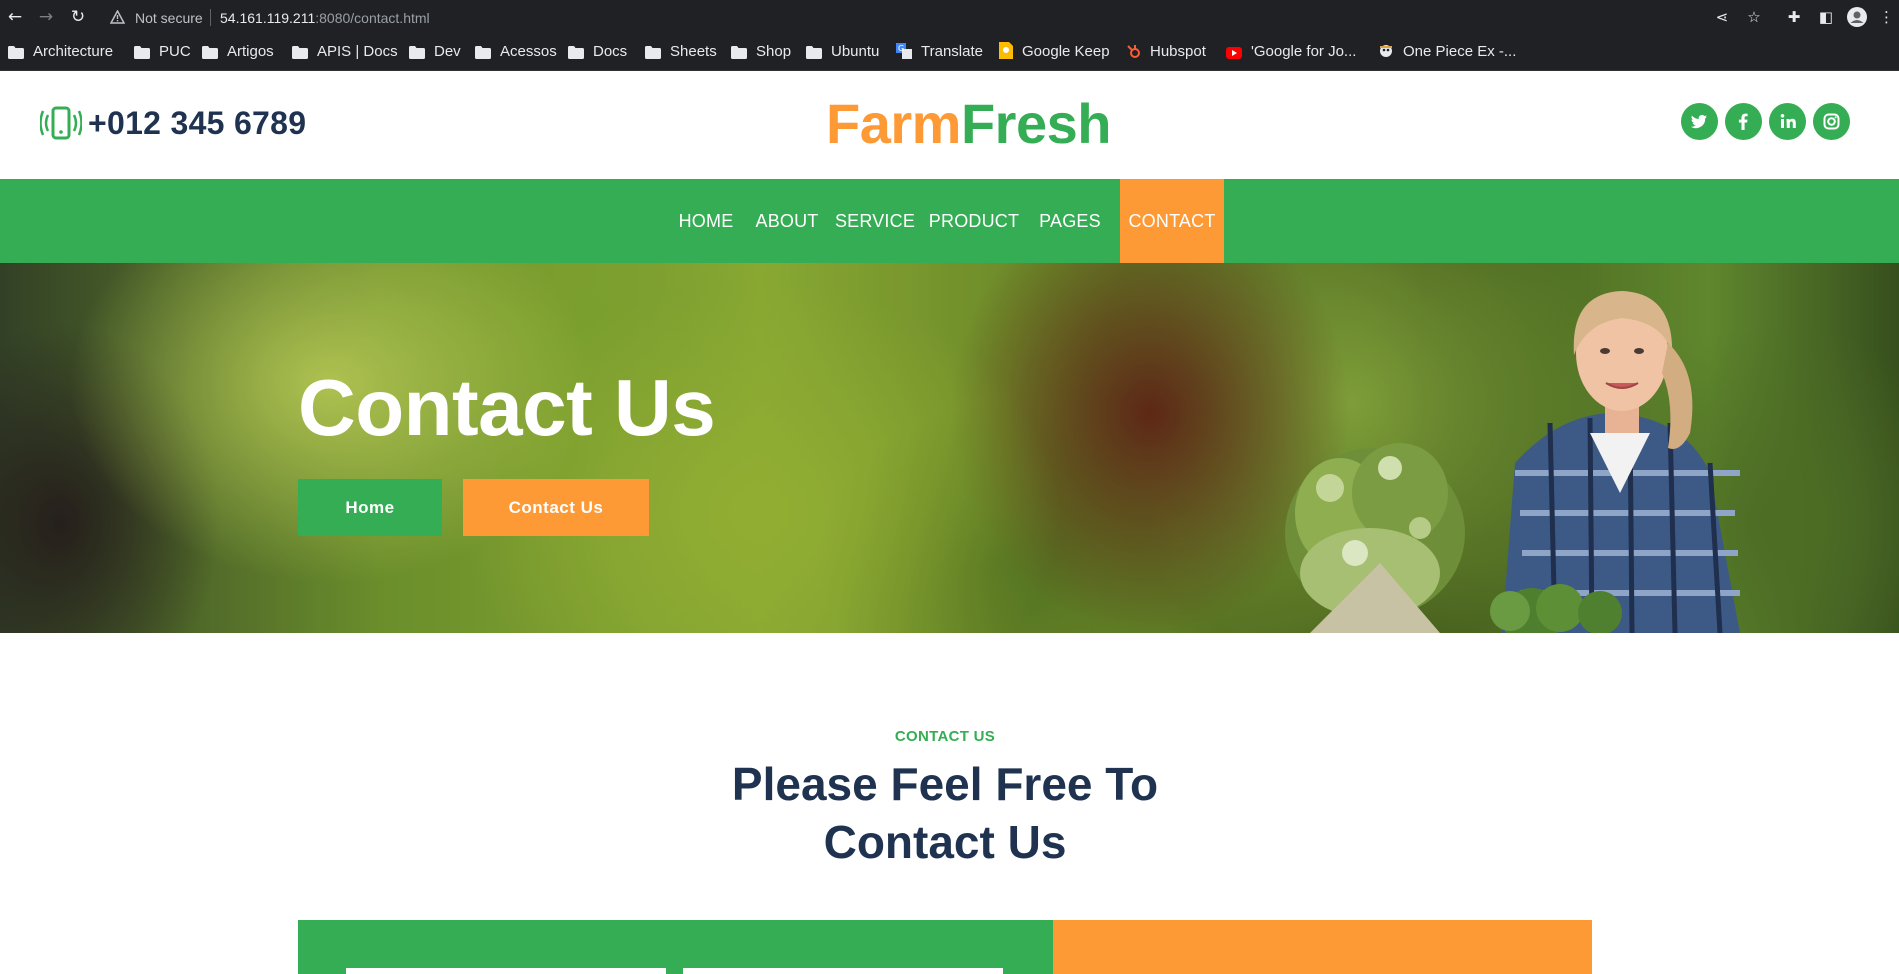  Describe the element at coordinates (1743, 121) in the screenshot. I see `facebook-icon` at that location.